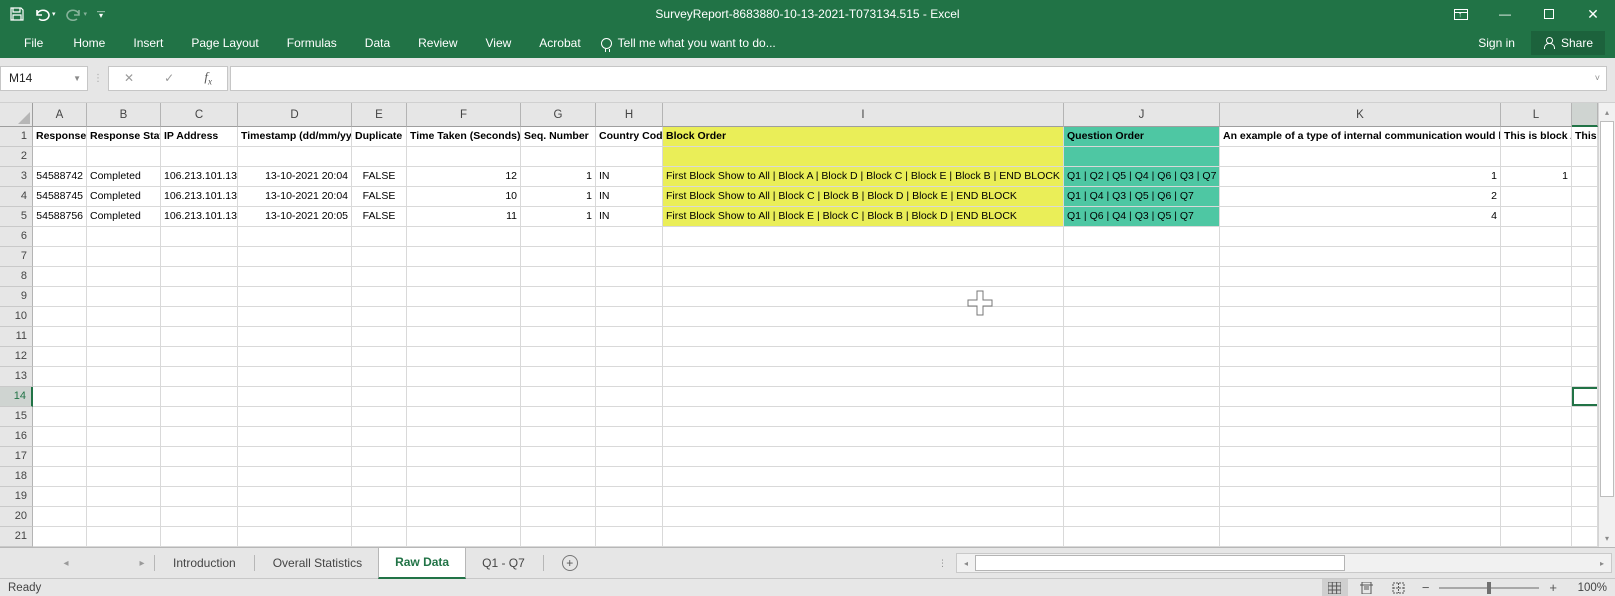  I want to click on cell-E5: FALSE, so click(379, 217).